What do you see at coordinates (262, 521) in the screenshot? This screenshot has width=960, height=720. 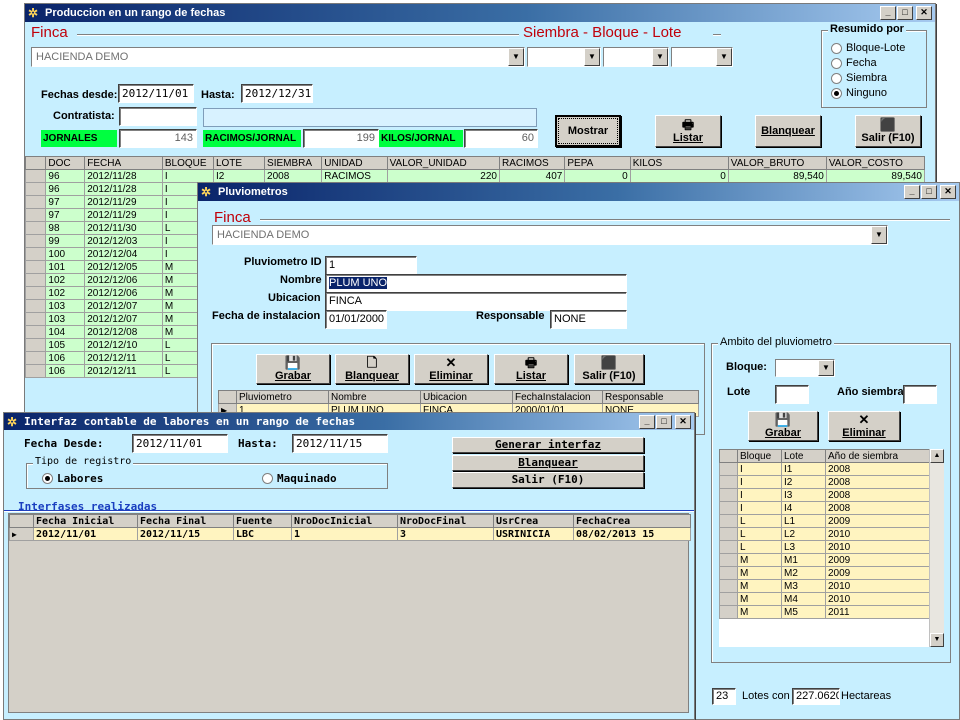 I see `column-header: Fuente` at bounding box center [262, 521].